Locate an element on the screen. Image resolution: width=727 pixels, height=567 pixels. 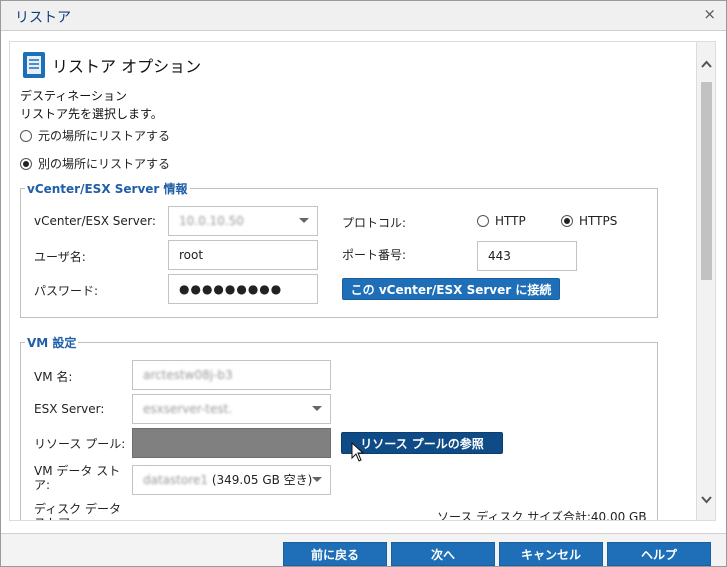
help-button: ヘルプ is located at coordinates (659, 554).